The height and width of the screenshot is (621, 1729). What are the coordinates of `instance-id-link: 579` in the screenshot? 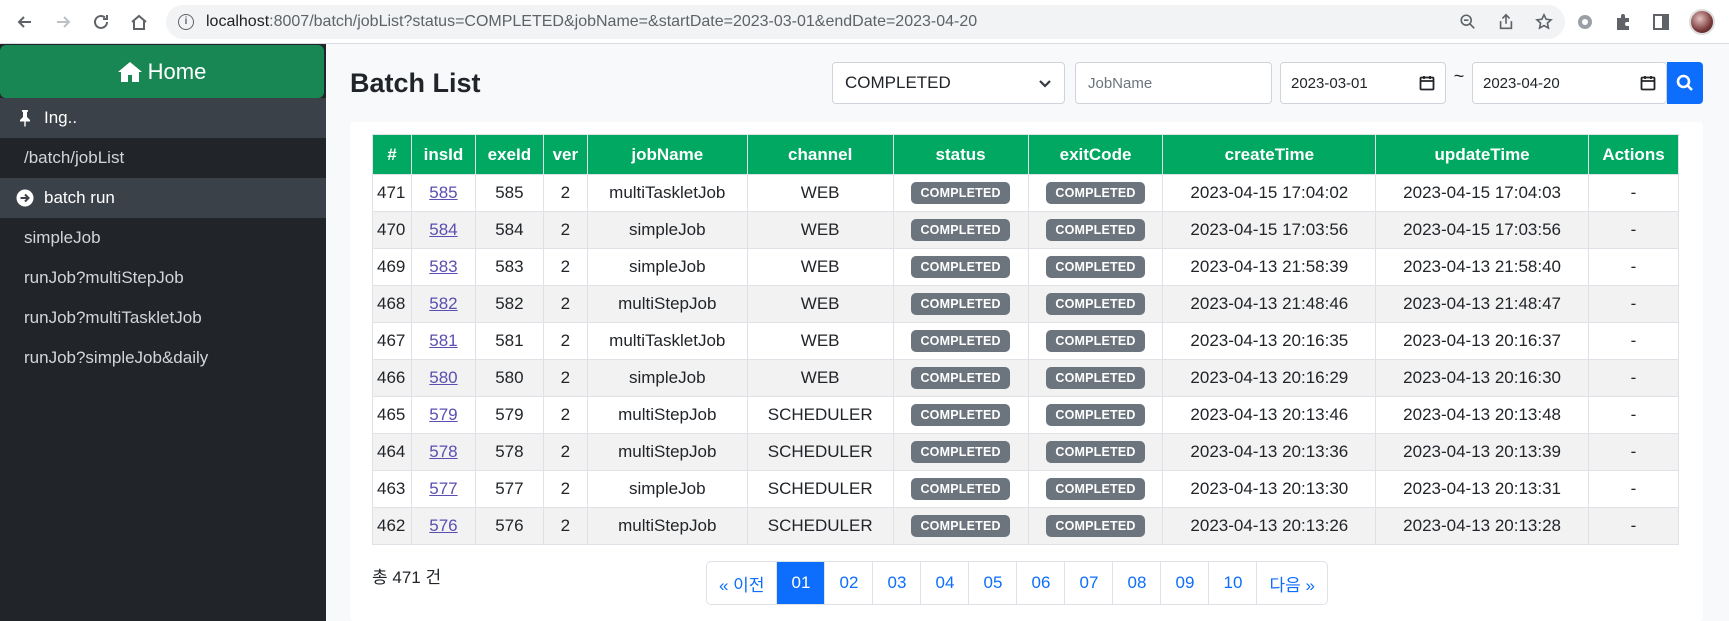 It's located at (443, 414).